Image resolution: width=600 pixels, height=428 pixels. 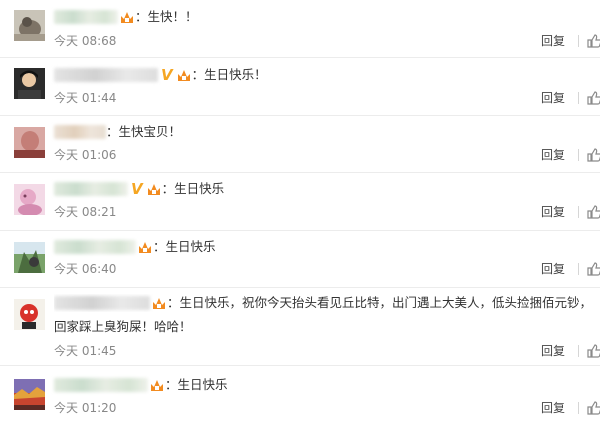 I want to click on comment-item: ：生日快乐 今天 01:20 回复, so click(x=300, y=397).